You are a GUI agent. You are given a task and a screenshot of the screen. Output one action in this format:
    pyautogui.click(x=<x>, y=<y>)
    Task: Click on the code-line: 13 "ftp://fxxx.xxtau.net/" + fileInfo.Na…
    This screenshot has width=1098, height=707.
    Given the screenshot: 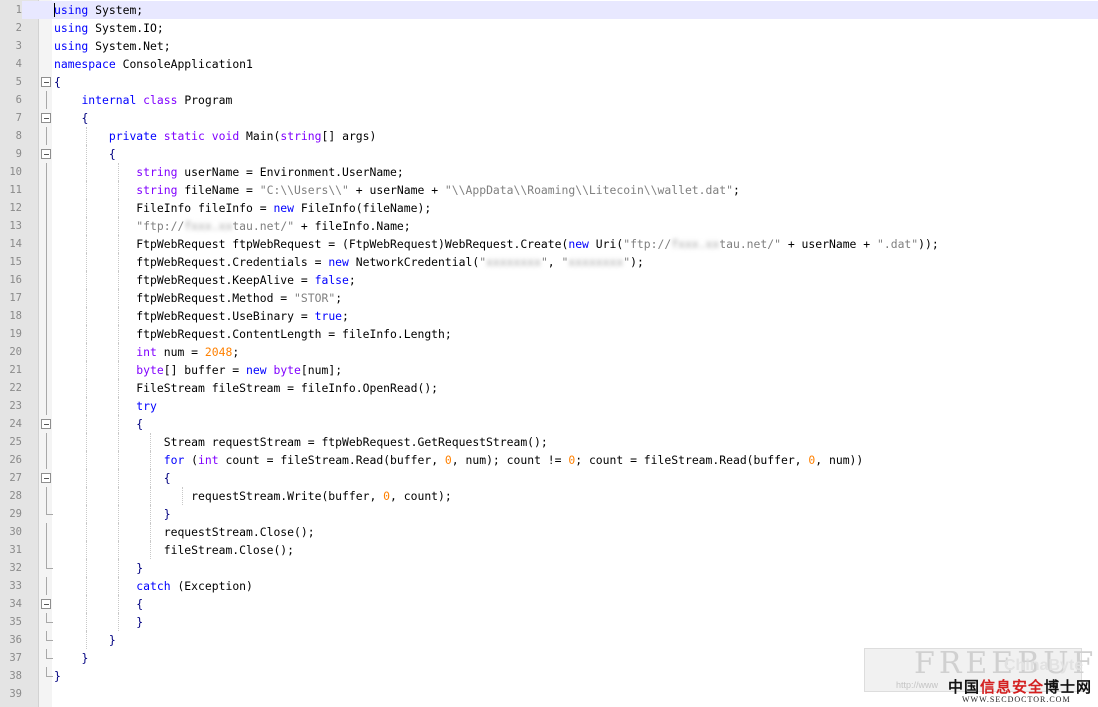 What is the action you would take?
    pyautogui.click(x=549, y=226)
    